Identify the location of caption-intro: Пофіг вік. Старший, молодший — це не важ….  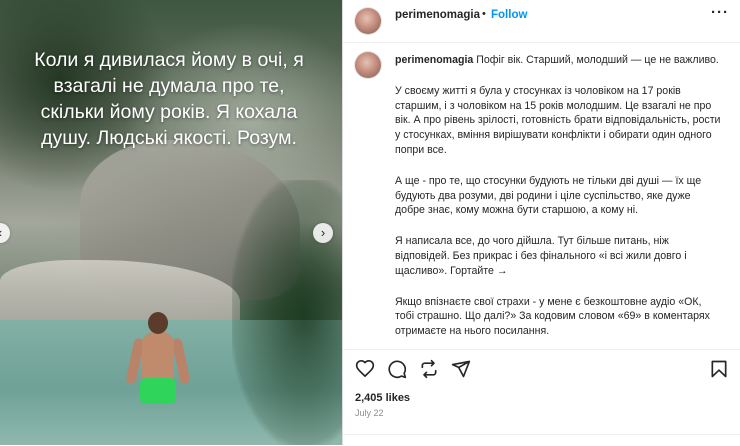
(597, 60).